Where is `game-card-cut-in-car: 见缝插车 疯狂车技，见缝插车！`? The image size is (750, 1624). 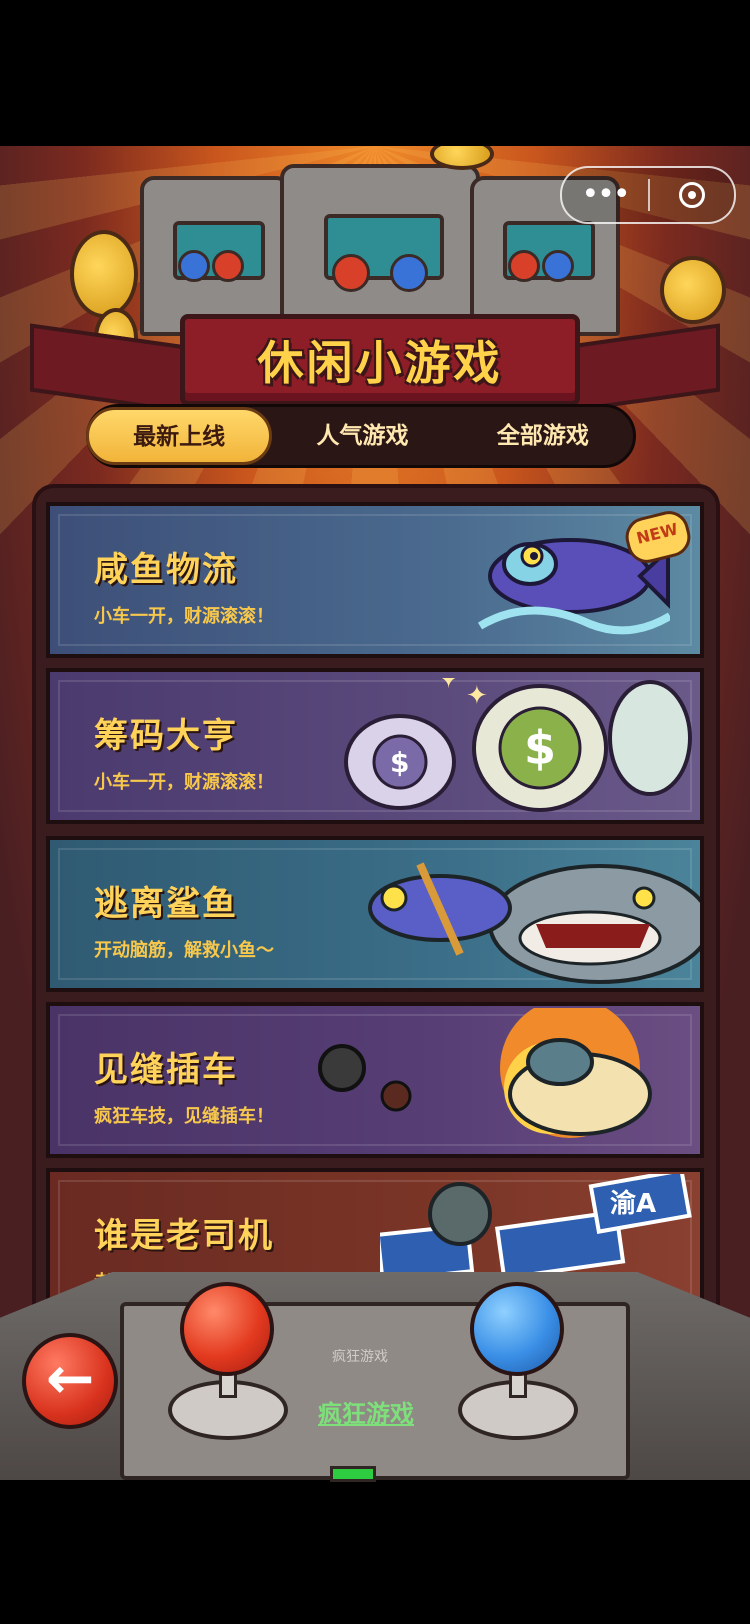 game-card-cut-in-car: 见缝插车 疯狂车技，见缝插车！ is located at coordinates (375, 1080).